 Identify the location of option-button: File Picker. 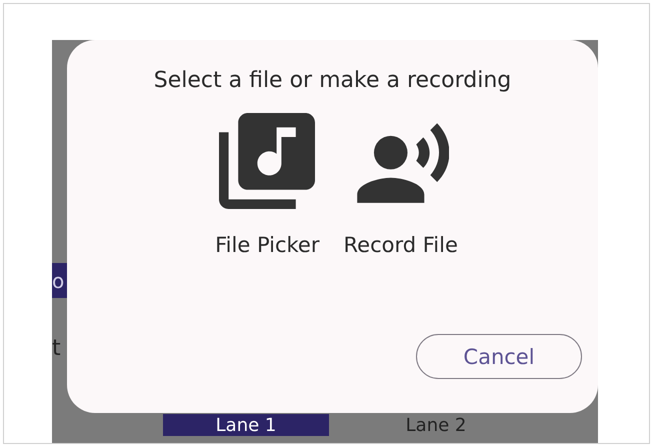
(267, 185).